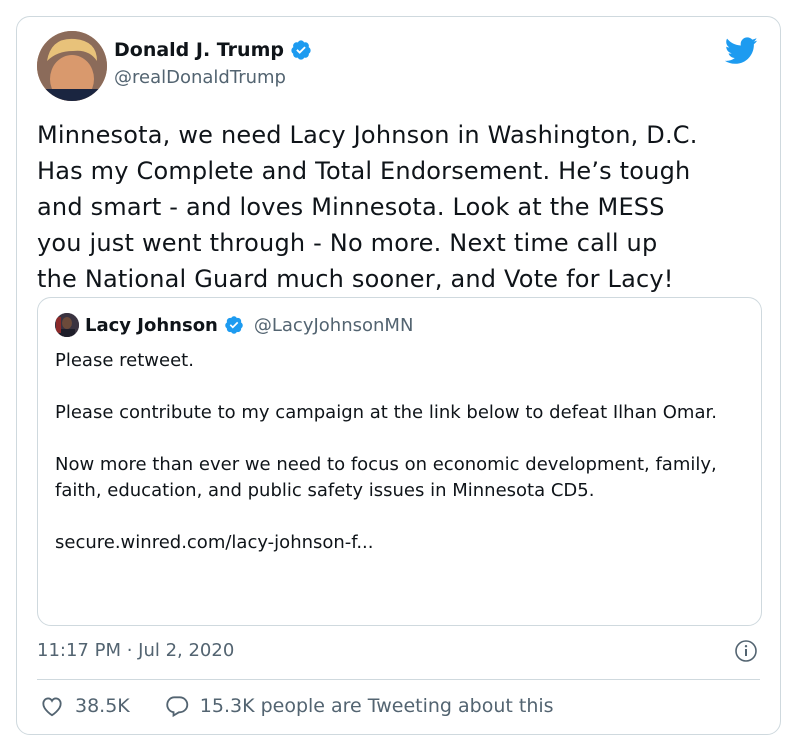  What do you see at coordinates (741, 51) in the screenshot?
I see `twitter-bird-icon` at bounding box center [741, 51].